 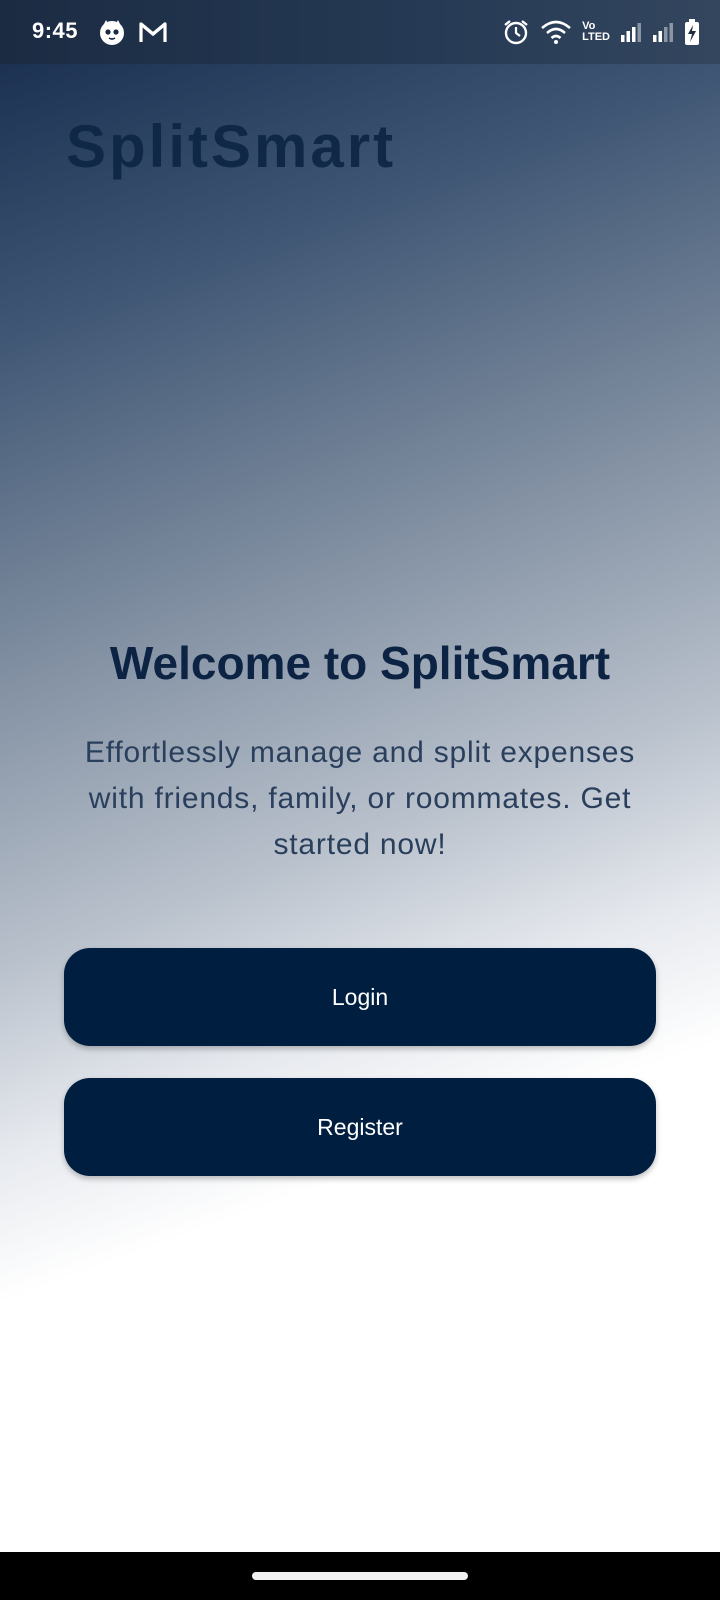 What do you see at coordinates (596, 37) in the screenshot?
I see `volte-label-bottom: LTED` at bounding box center [596, 37].